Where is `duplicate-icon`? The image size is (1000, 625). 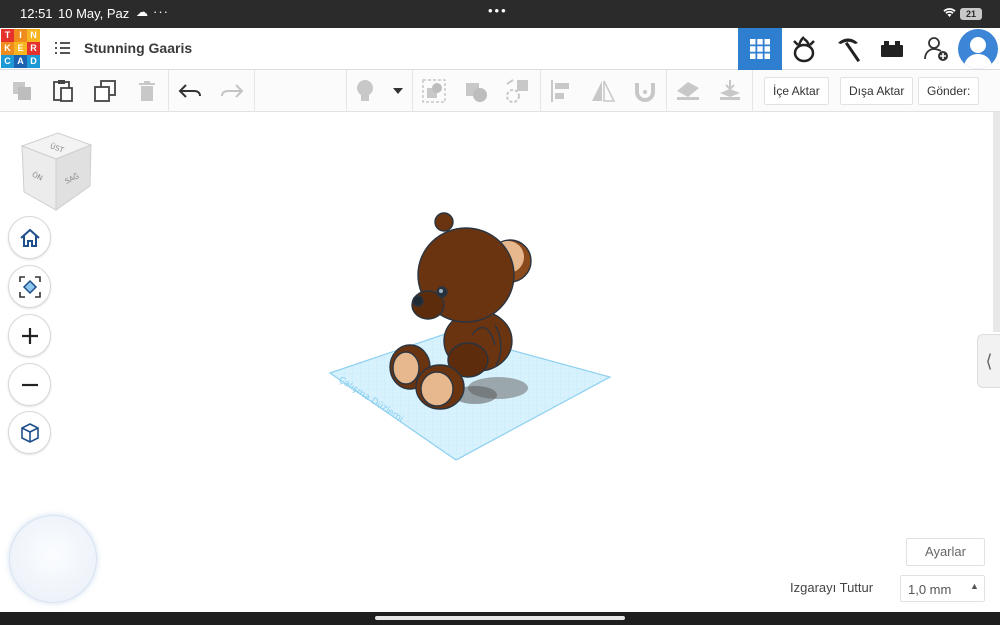
duplicate-icon is located at coordinates (105, 91).